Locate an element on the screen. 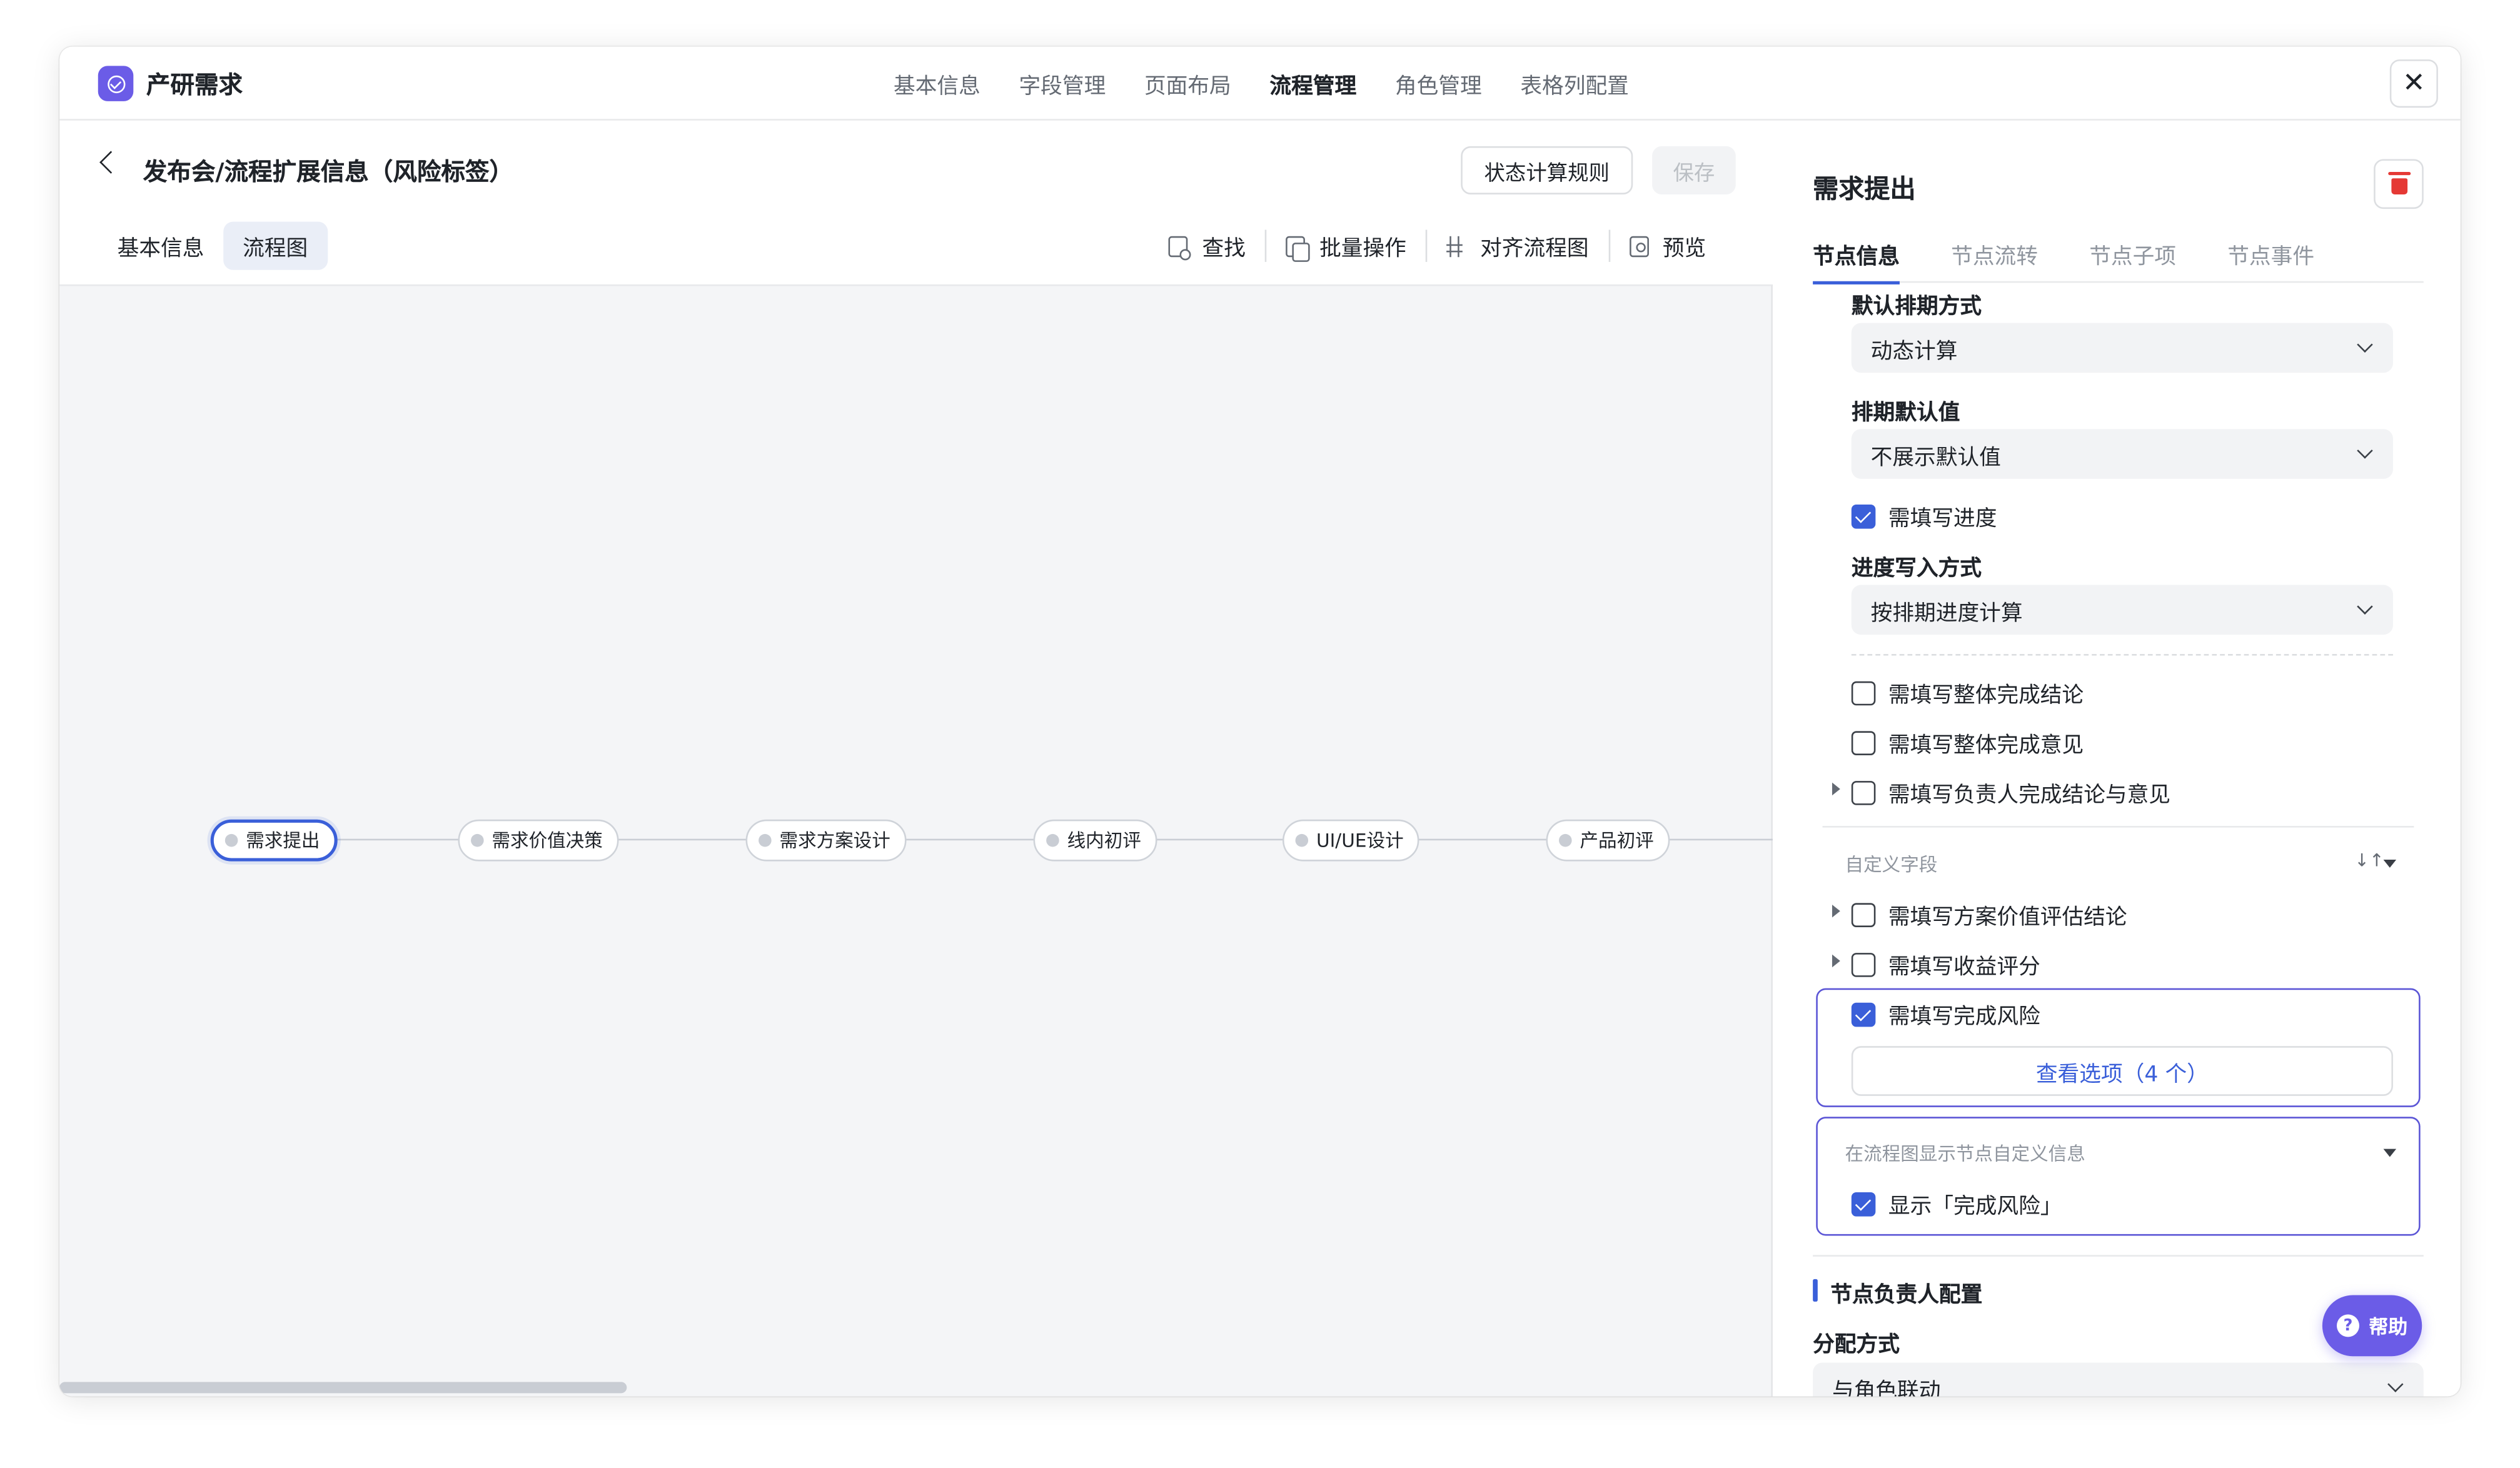 This screenshot has width=2520, height=1468. tab-node-info: 节点信息 is located at coordinates (1857, 261).